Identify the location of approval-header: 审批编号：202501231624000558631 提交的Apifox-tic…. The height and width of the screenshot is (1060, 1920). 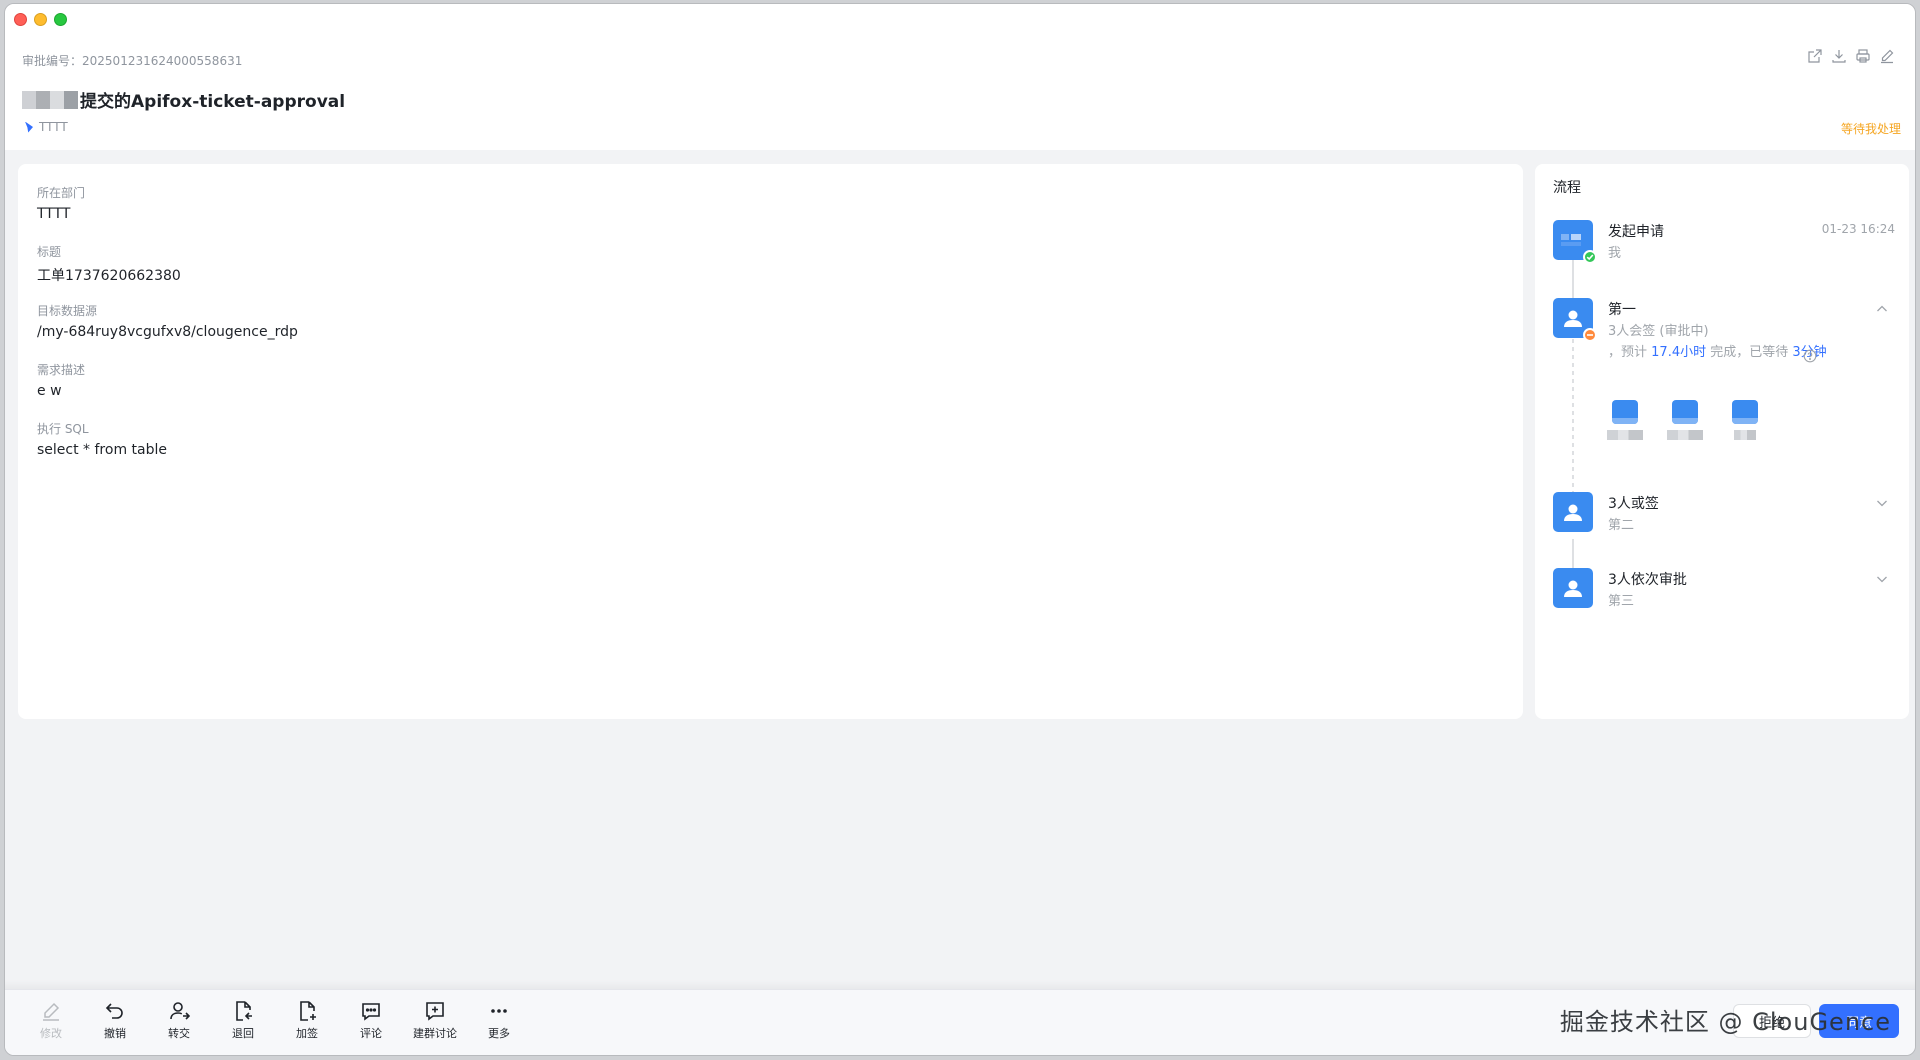
(960, 92).